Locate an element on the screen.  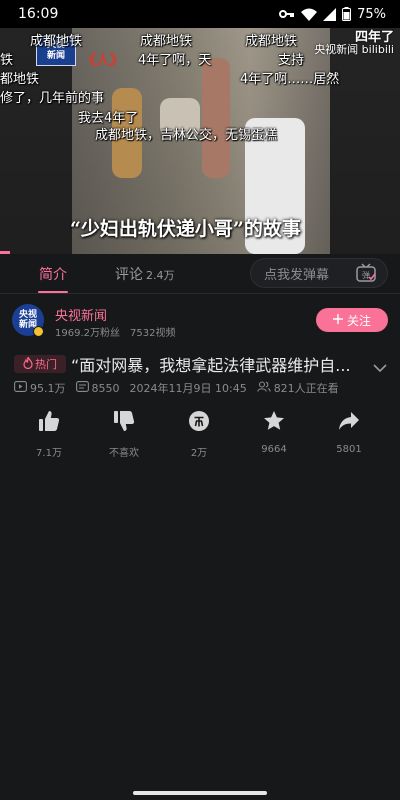
thumb-down-icon is located at coordinates (124, 423).